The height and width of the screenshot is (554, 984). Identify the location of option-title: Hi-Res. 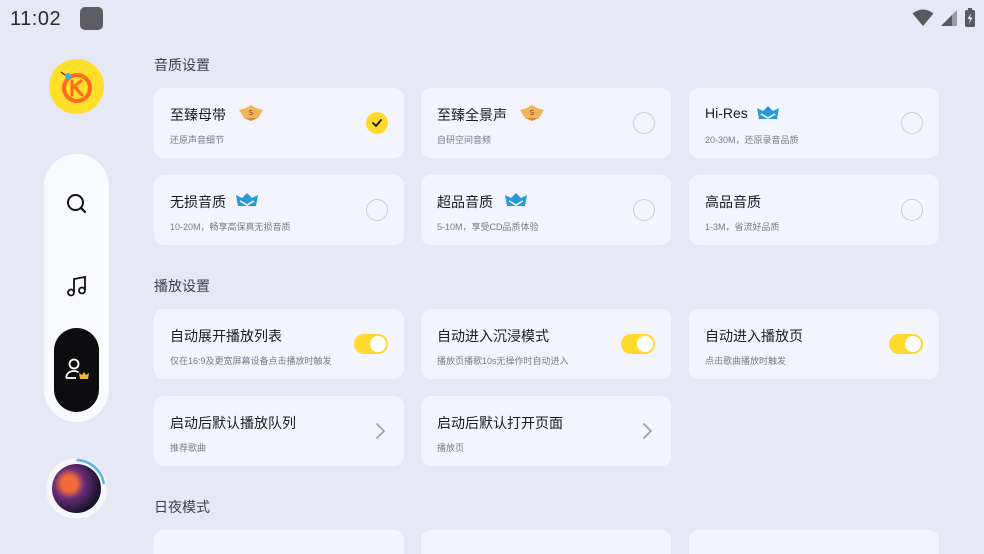
(726, 113).